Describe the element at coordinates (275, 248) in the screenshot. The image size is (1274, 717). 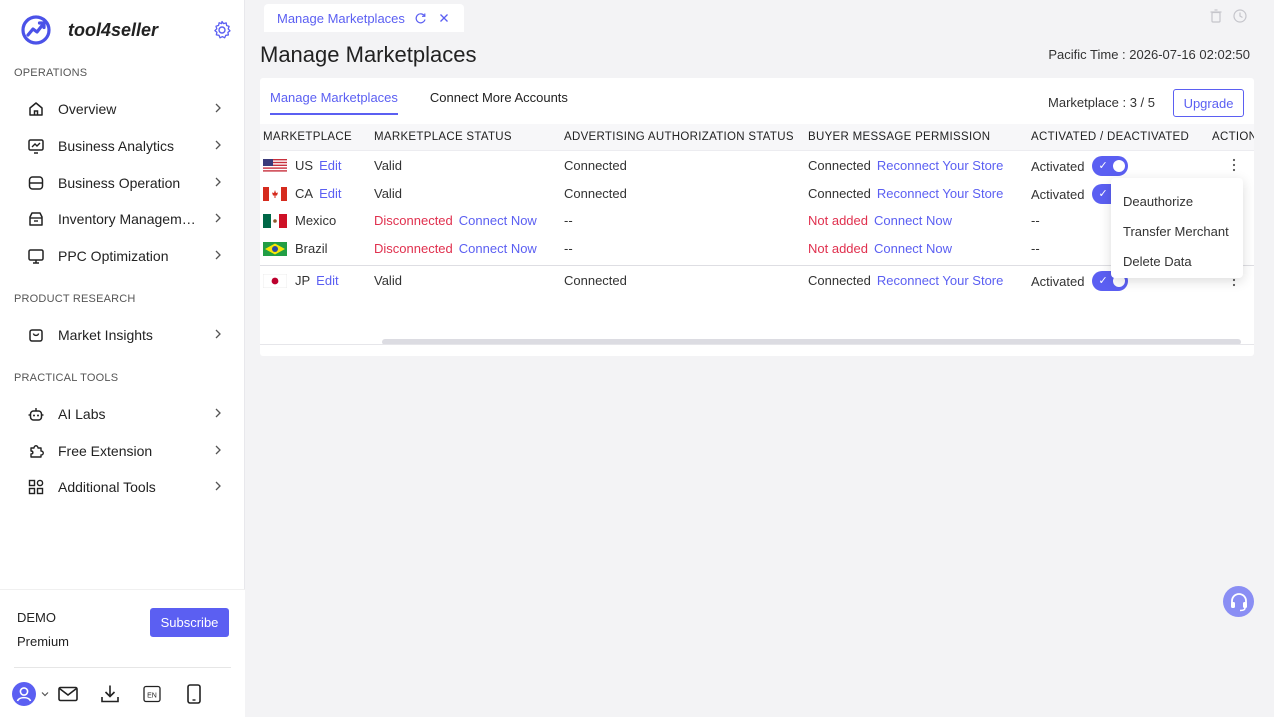
I see `br-flag-icon` at that location.